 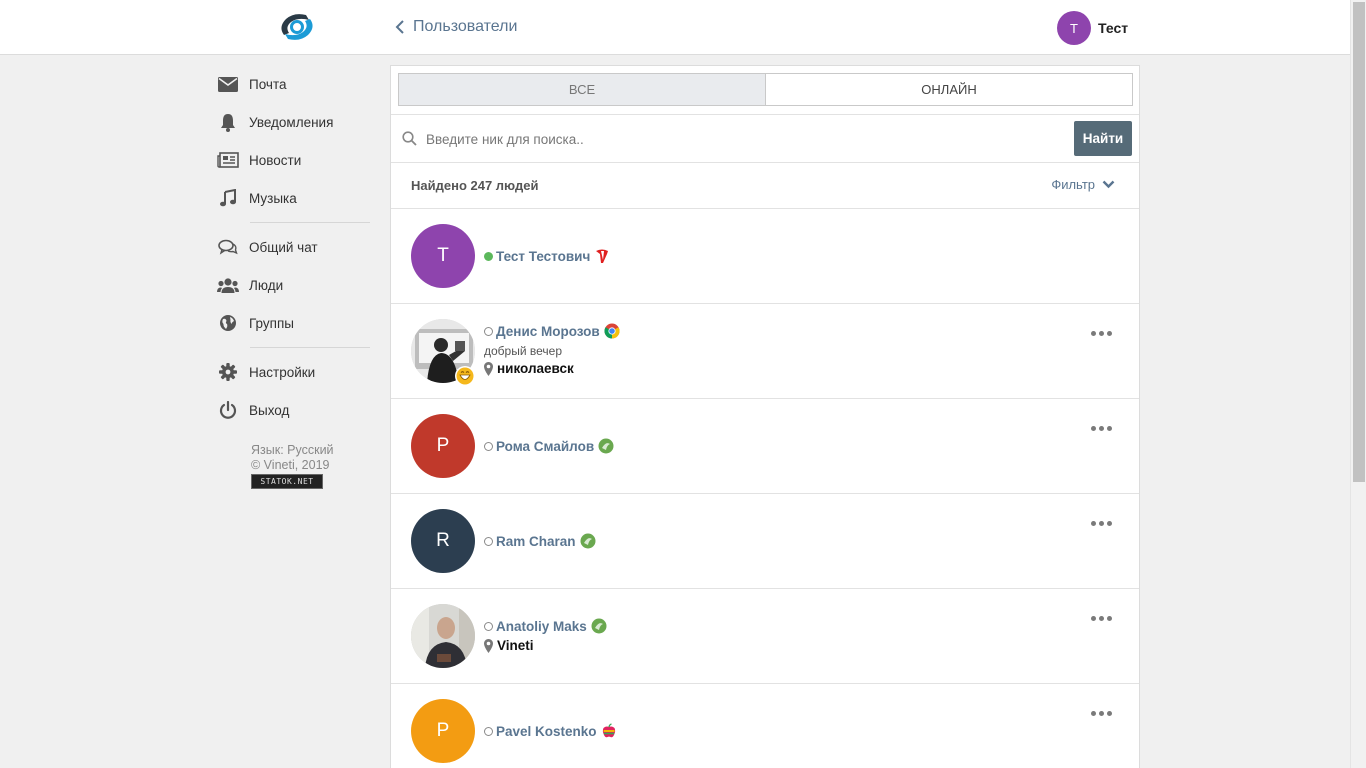 I want to click on search-button: Найти, so click(x=1103, y=138).